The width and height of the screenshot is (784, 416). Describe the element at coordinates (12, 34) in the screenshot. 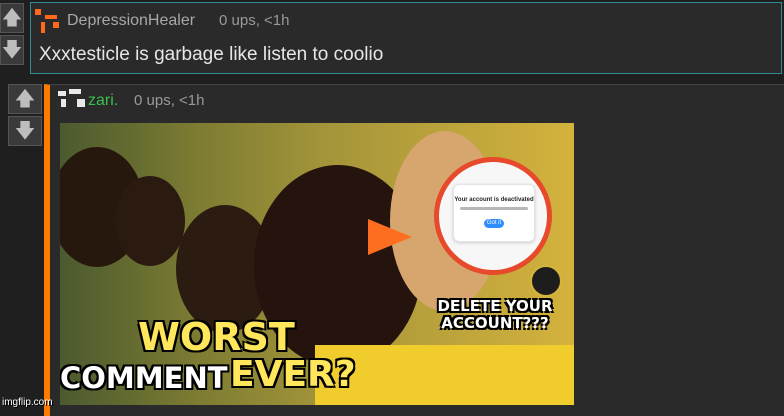

I see `comment1-vote-controls: 🡅 🡇` at that location.